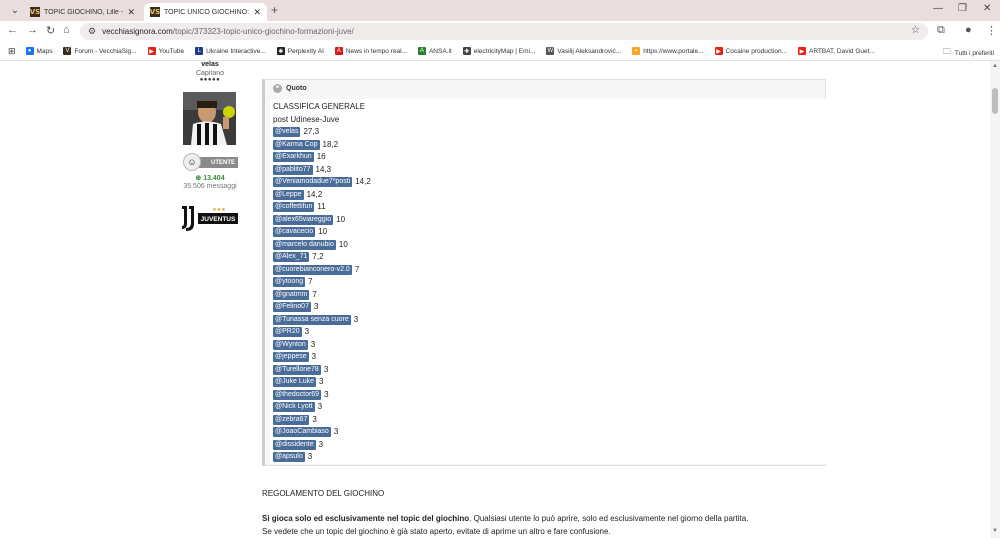  I want to click on ranking-row: @JoaoCambiaso 3, so click(549, 432).